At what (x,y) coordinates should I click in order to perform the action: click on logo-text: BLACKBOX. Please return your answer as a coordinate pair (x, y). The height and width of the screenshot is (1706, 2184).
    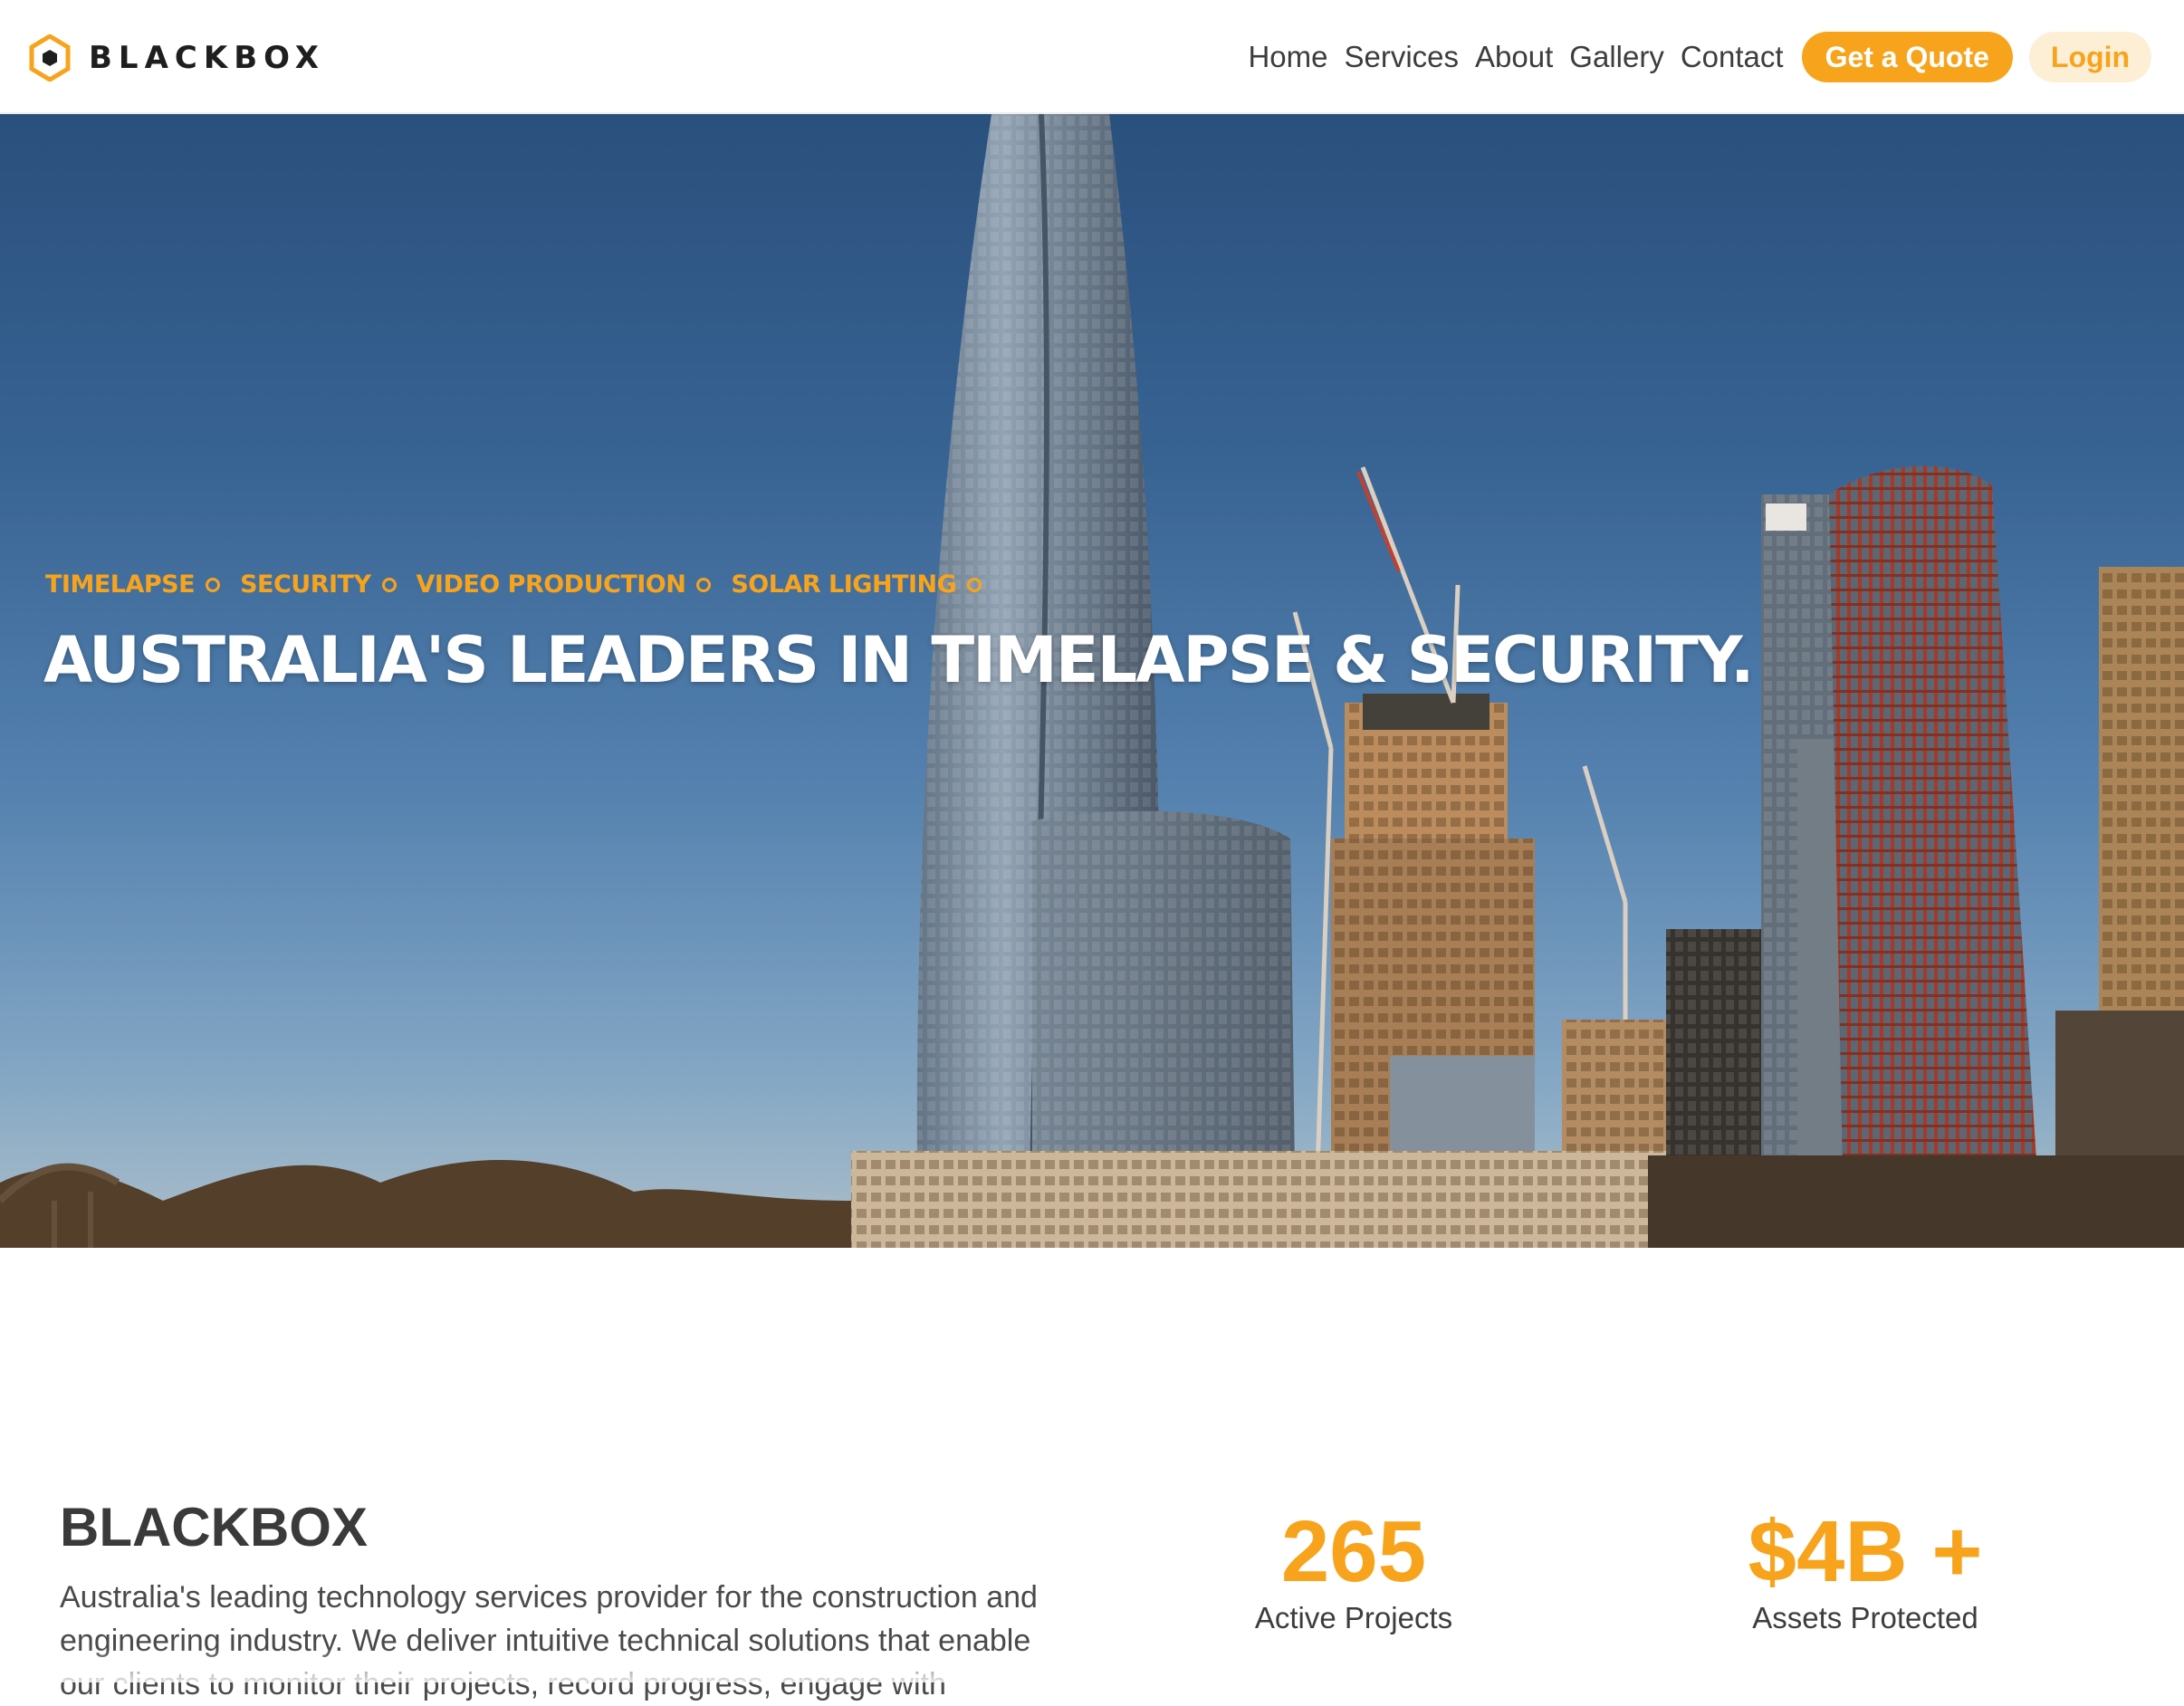
    Looking at the image, I should click on (208, 58).